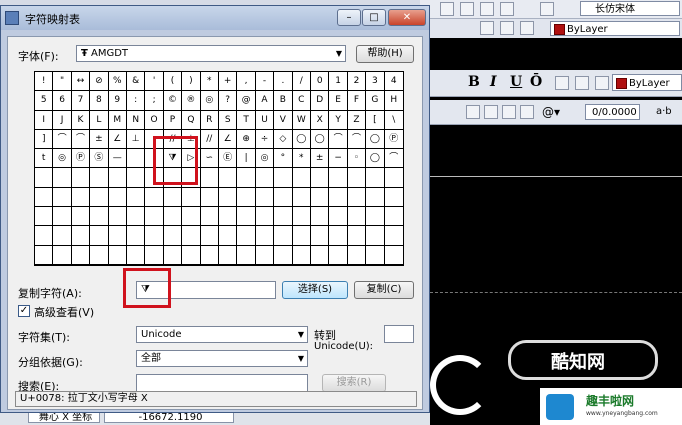 This screenshot has height=425, width=682. Describe the element at coordinates (399, 334) in the screenshot. I see `goto-unicode-input` at that location.